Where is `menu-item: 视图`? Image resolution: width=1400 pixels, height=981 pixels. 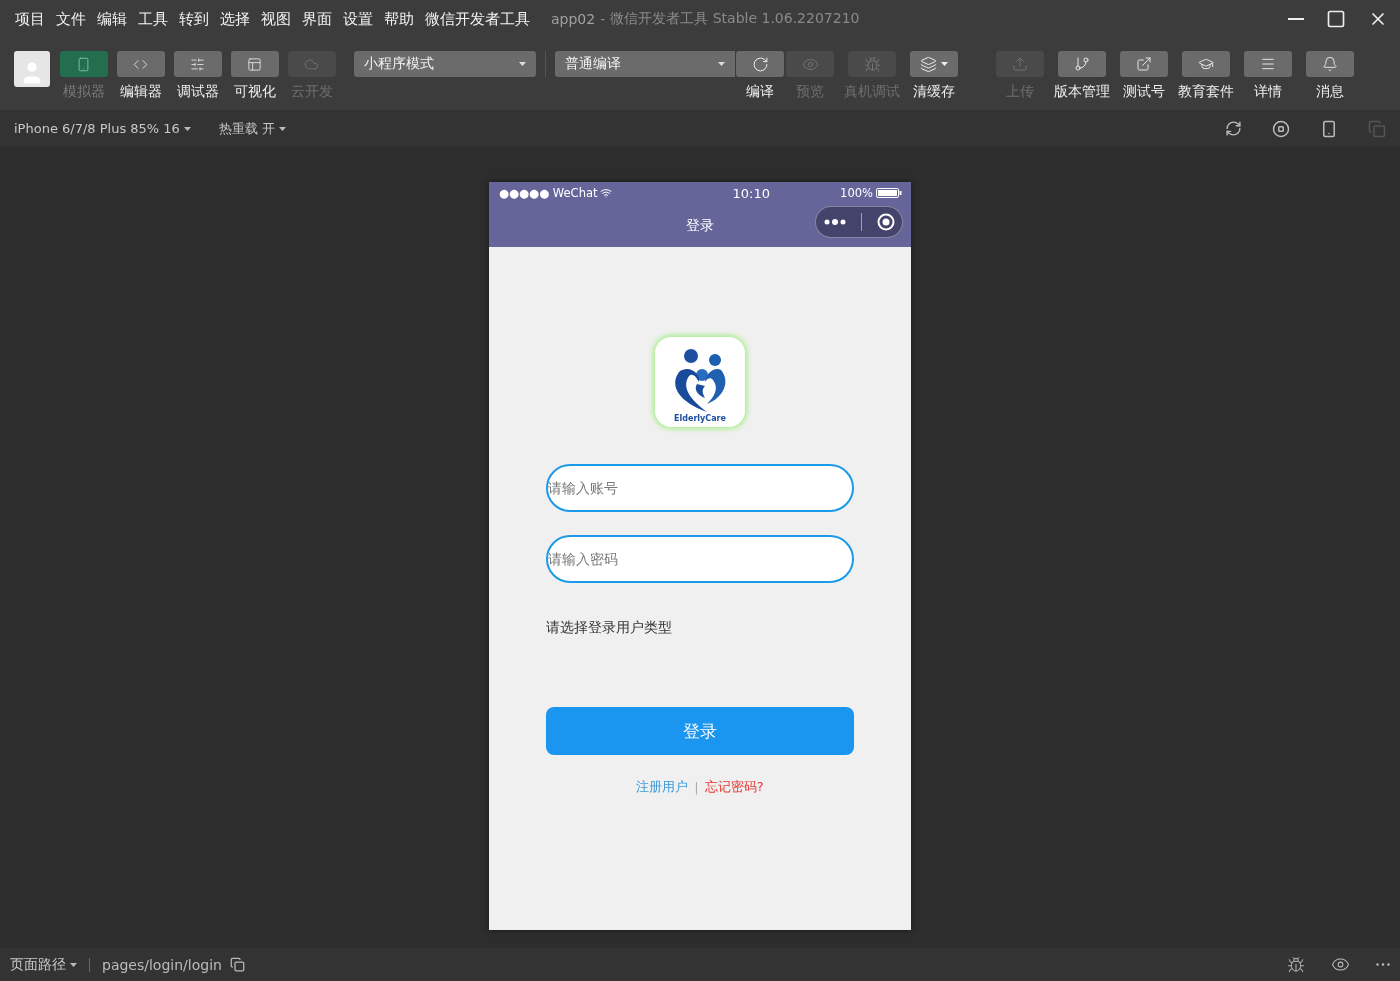 menu-item: 视图 is located at coordinates (276, 19).